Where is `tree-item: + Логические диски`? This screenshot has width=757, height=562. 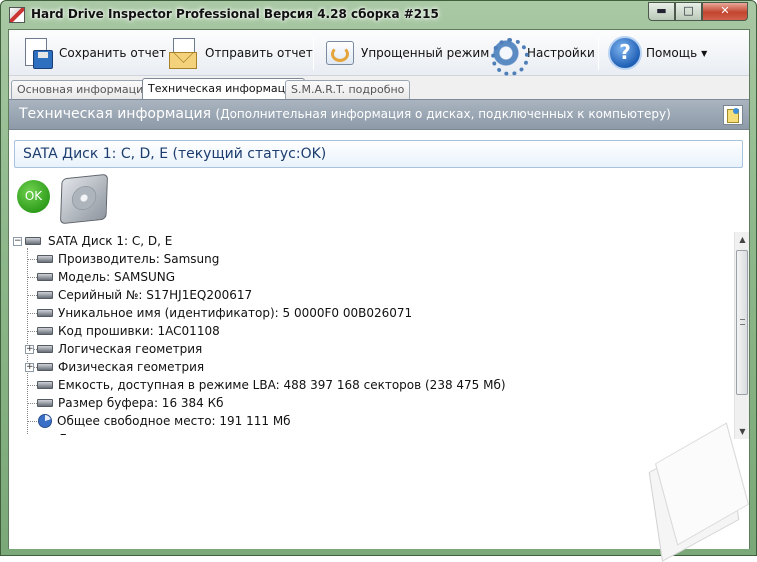 tree-item: + Логические диски is located at coordinates (99, 432).